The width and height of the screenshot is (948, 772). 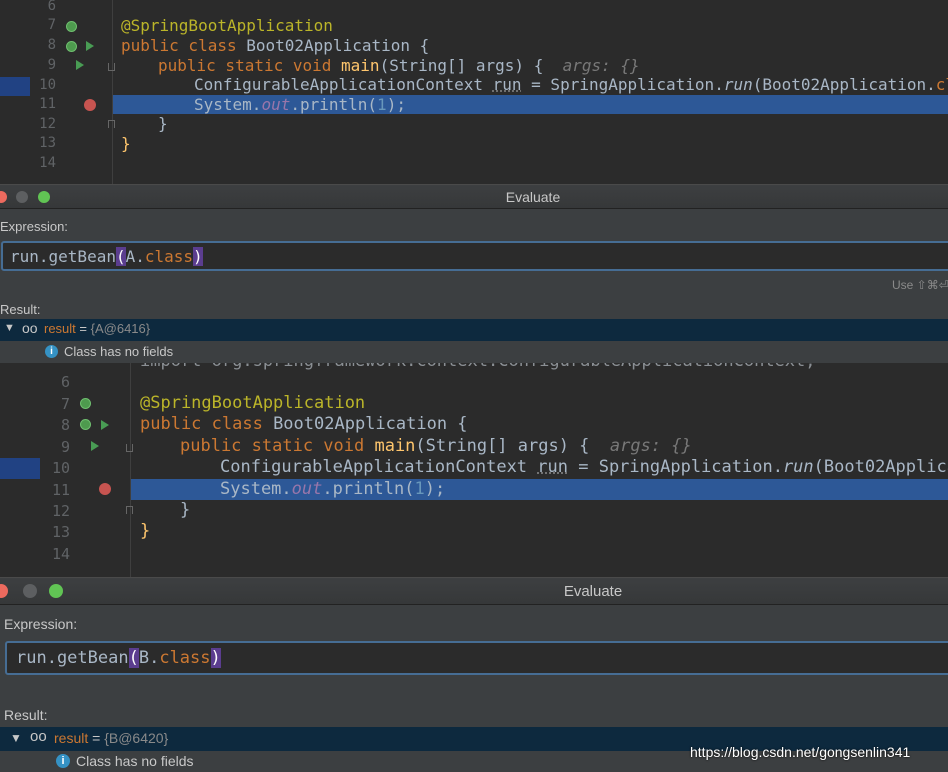 I want to click on code-text: (Boot02Application., so click(x=844, y=84).